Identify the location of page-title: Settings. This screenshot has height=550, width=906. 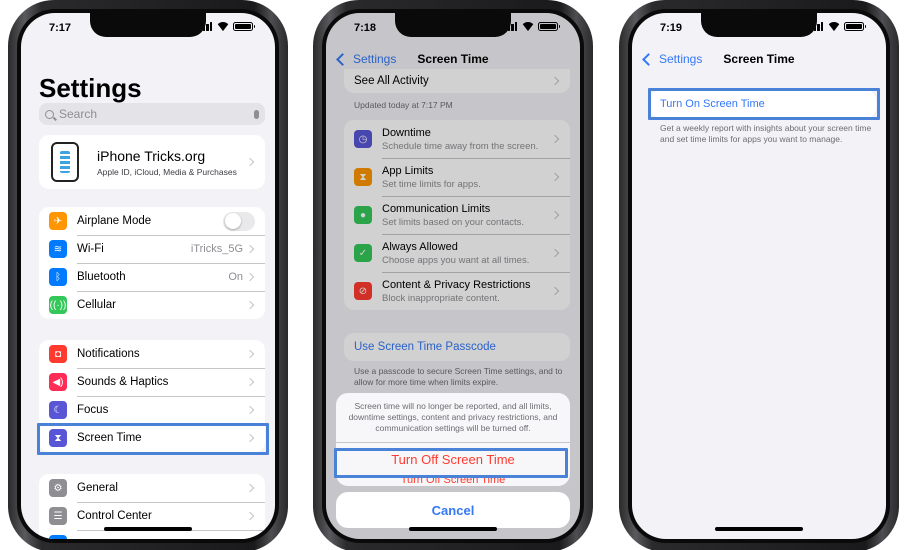
(90, 88).